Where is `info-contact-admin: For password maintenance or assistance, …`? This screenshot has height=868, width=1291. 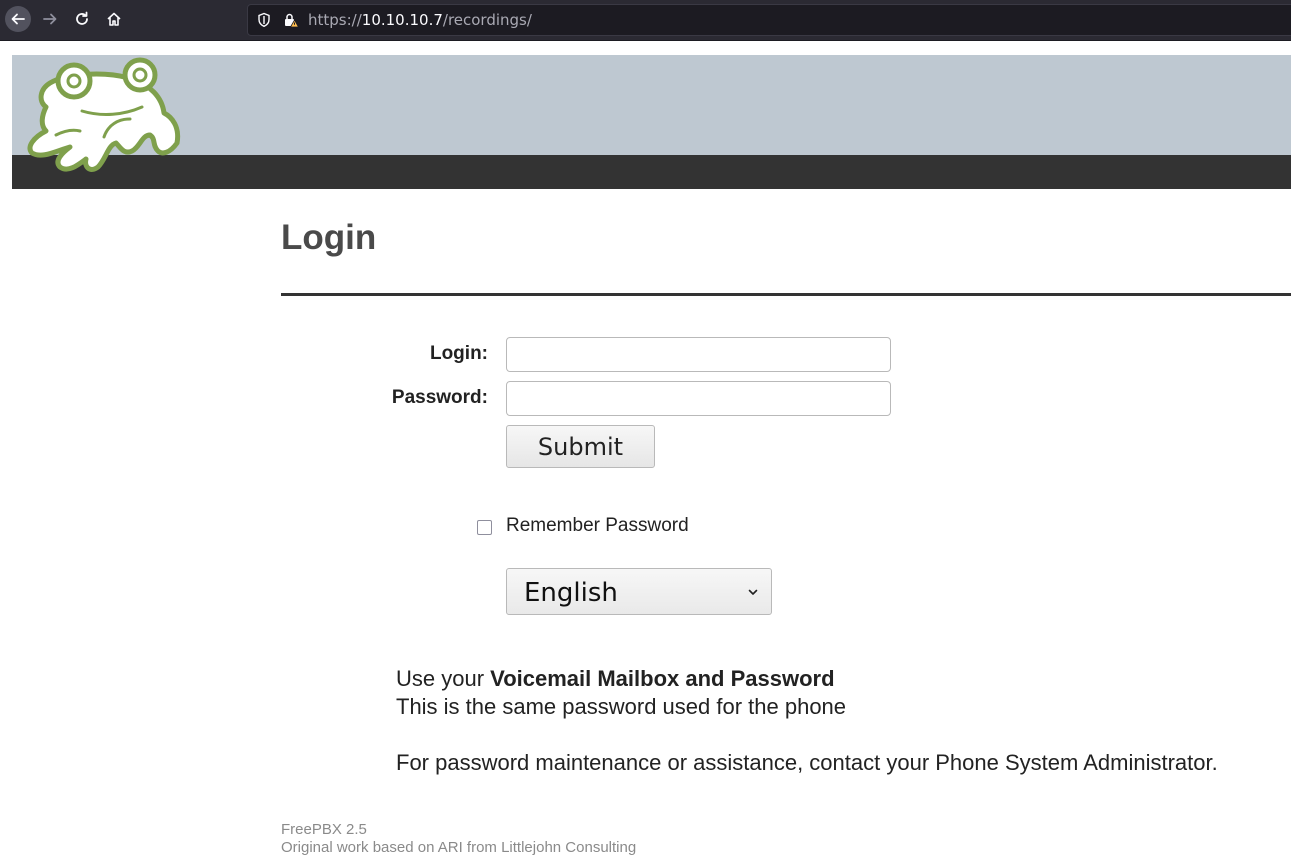 info-contact-admin: For password maintenance or assistance, … is located at coordinates (807, 762).